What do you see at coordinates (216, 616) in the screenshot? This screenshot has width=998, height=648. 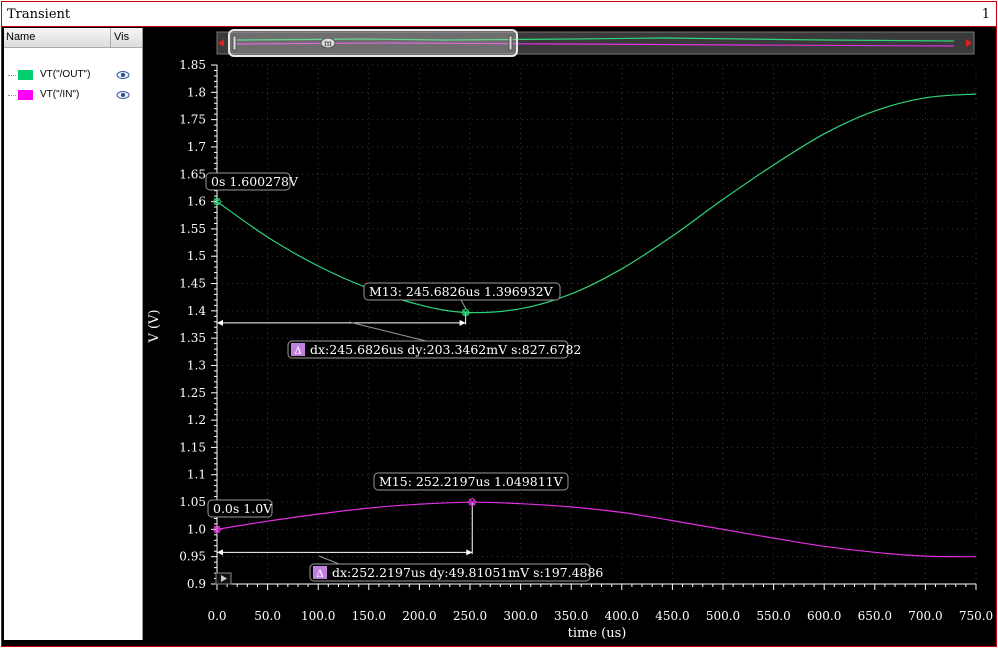 I see `x-tick-label: 0.0` at bounding box center [216, 616].